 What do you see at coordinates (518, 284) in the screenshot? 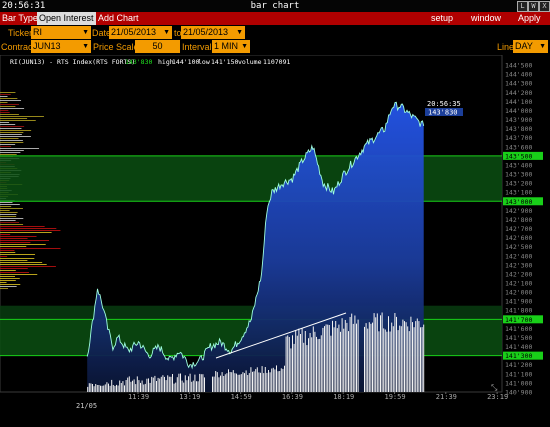
I see `y-tick-label: 142'100` at bounding box center [518, 284].